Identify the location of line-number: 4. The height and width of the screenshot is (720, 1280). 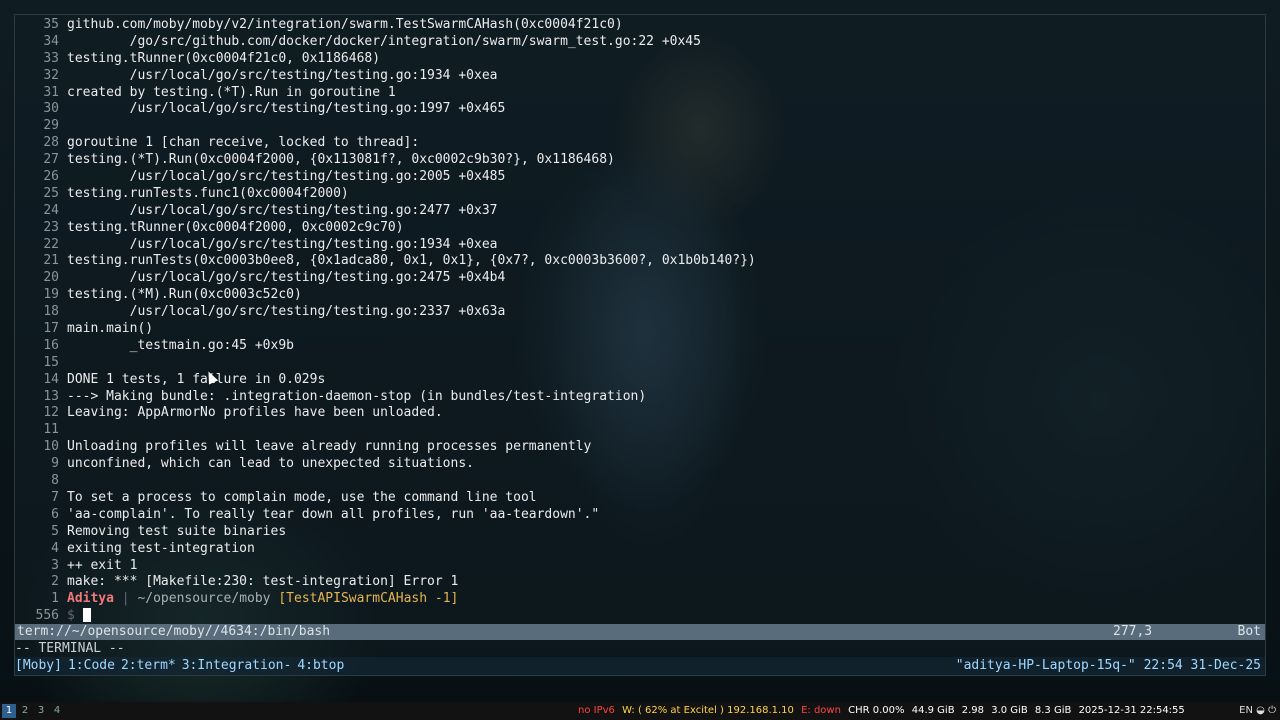
(55, 548).